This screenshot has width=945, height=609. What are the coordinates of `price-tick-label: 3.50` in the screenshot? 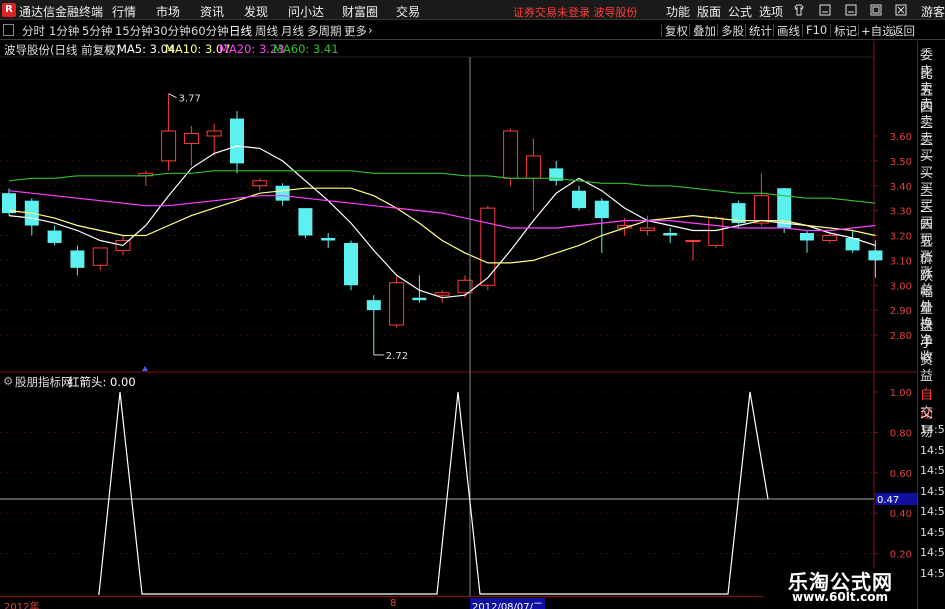 It's located at (901, 162).